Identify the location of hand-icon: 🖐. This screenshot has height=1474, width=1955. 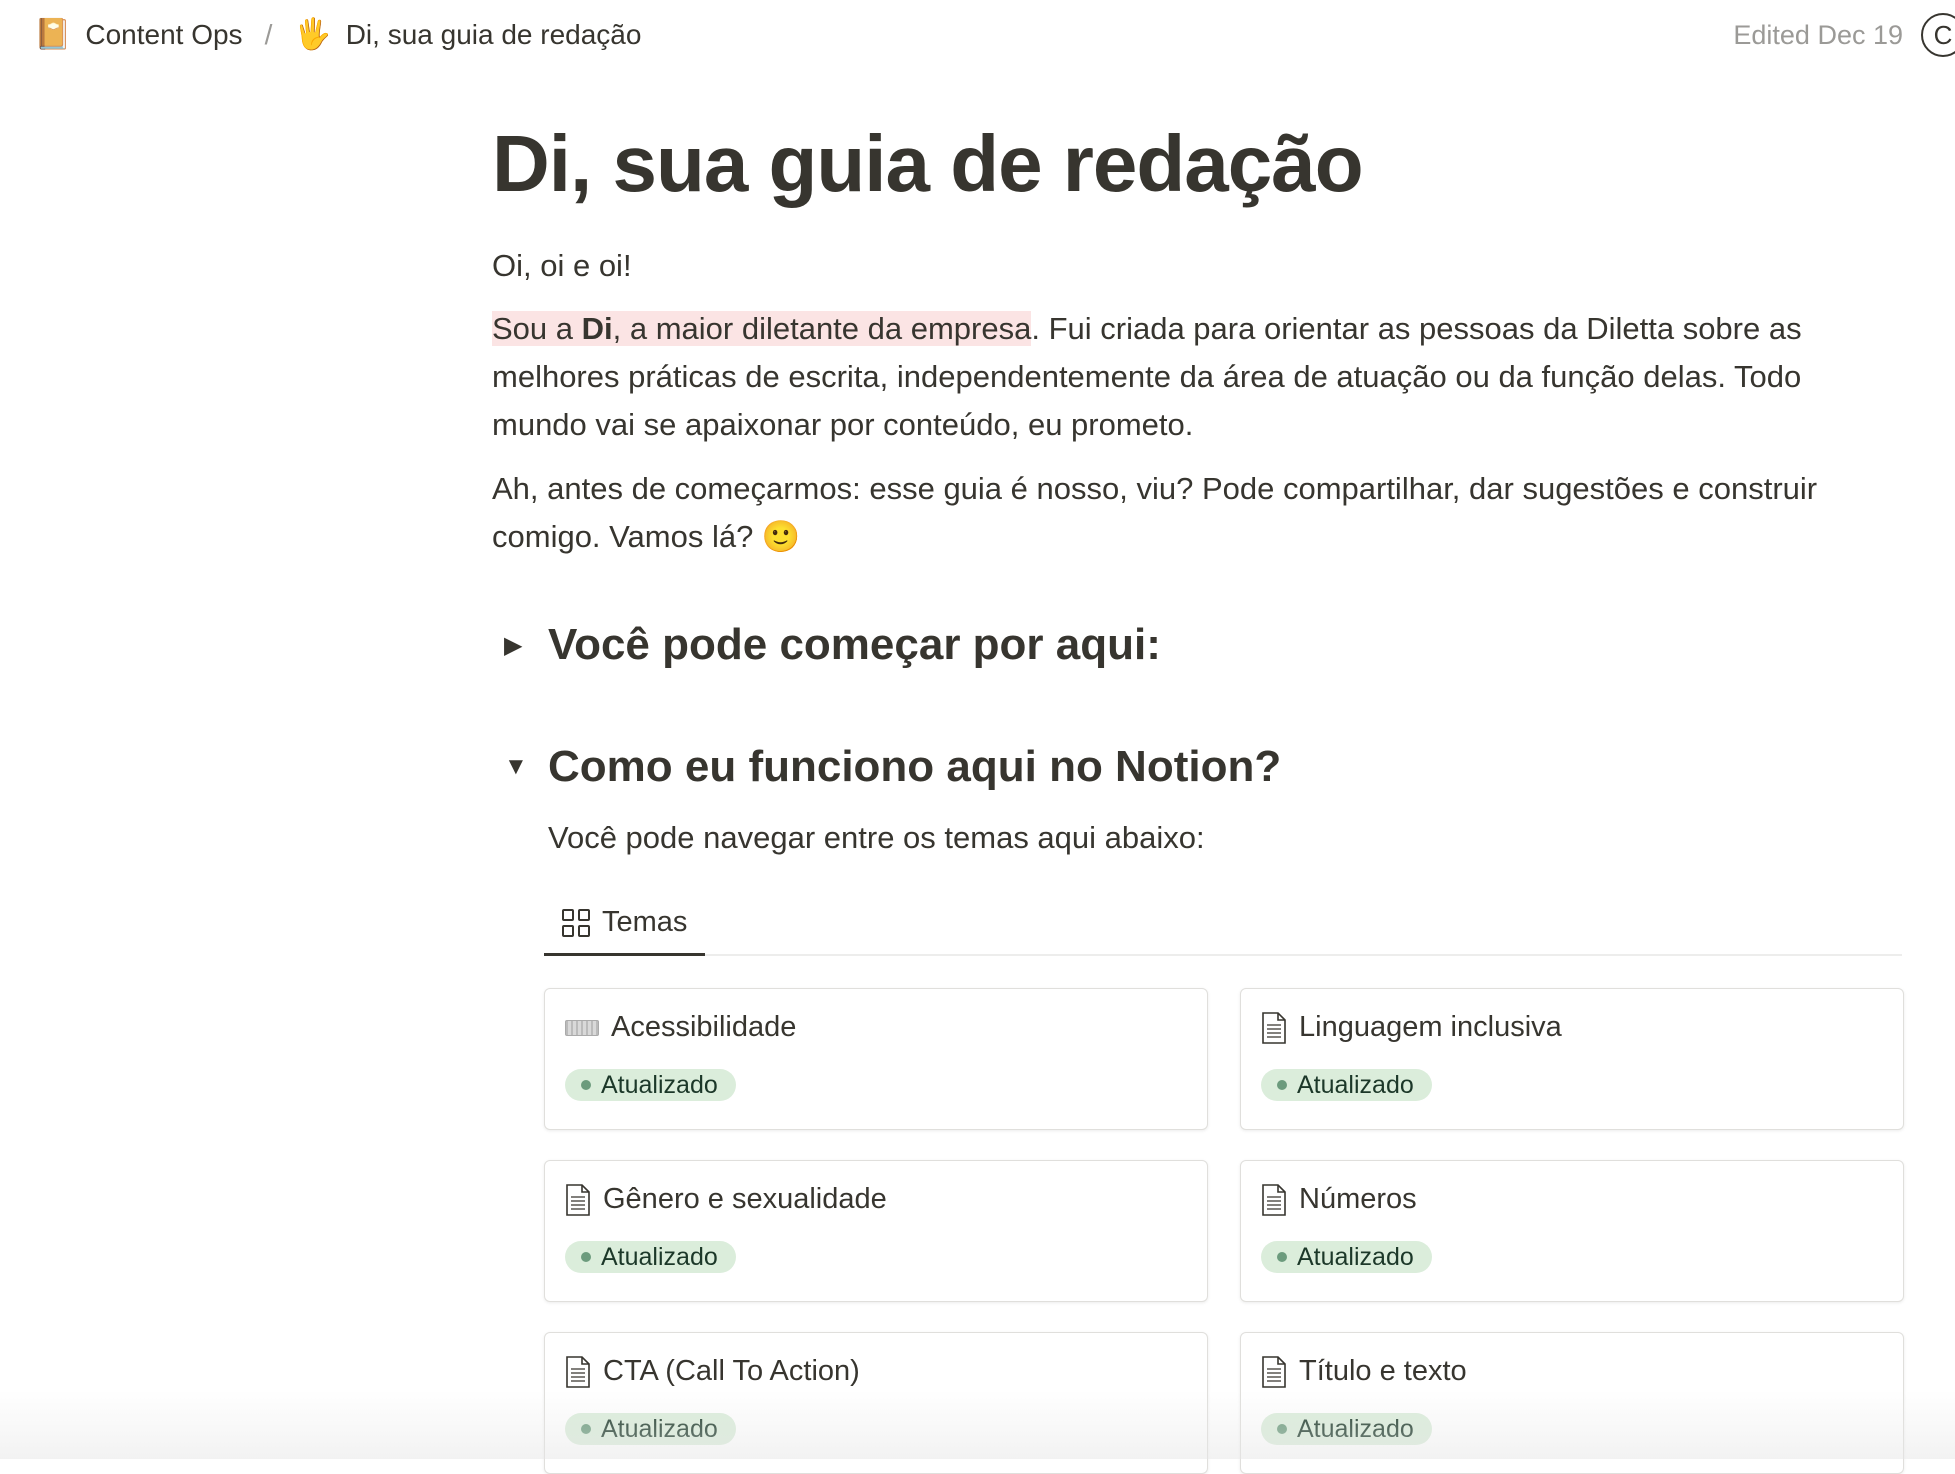
(313, 34).